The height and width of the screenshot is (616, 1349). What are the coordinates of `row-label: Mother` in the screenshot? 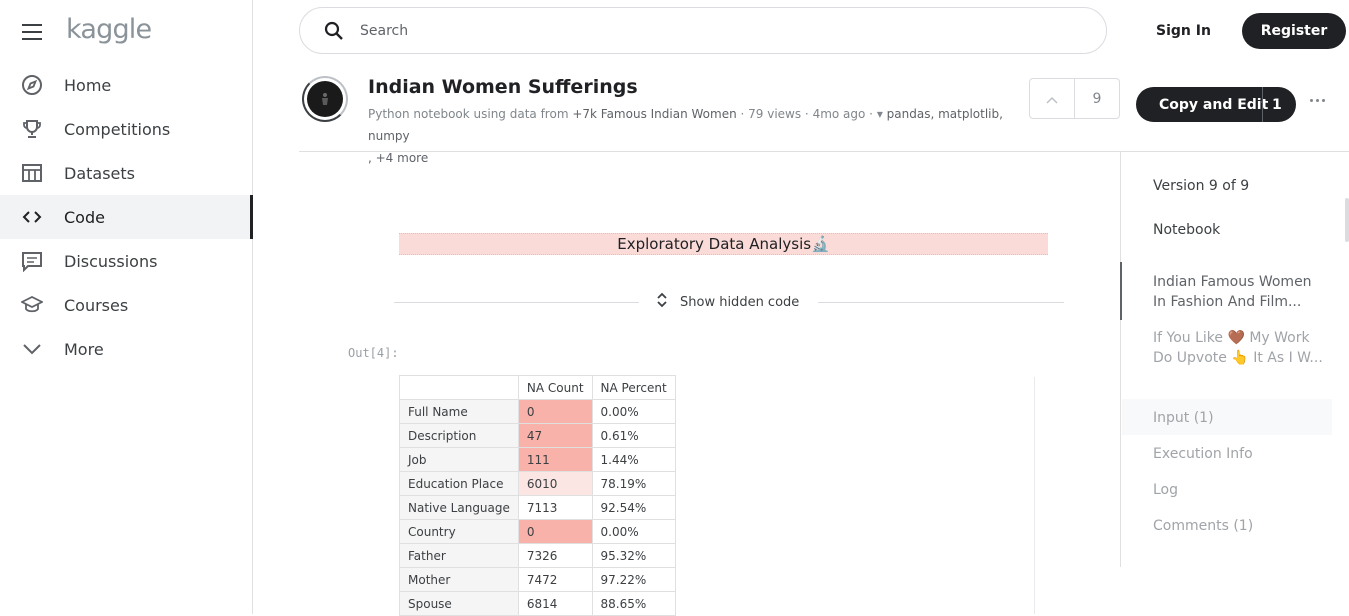 It's located at (459, 579).